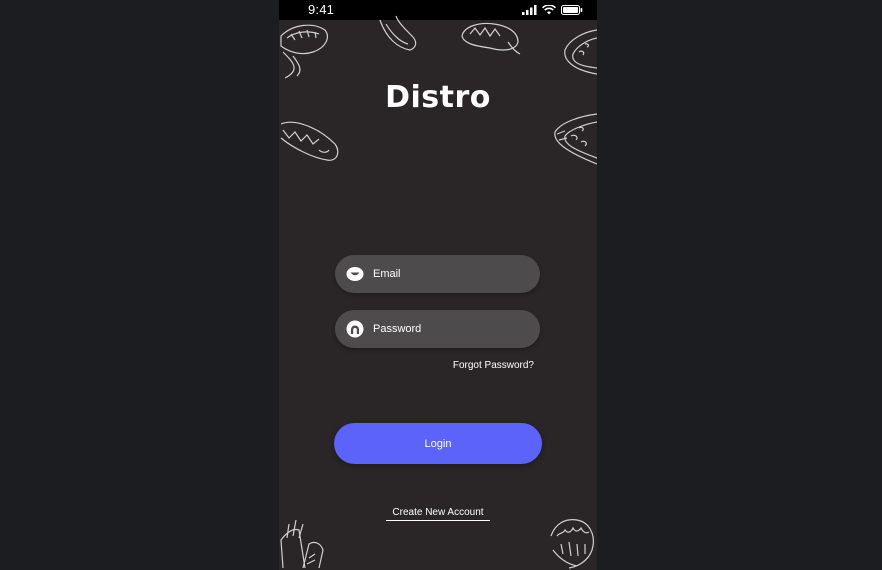 The image size is (882, 570). I want to click on taco-doodle, so click(304, 51).